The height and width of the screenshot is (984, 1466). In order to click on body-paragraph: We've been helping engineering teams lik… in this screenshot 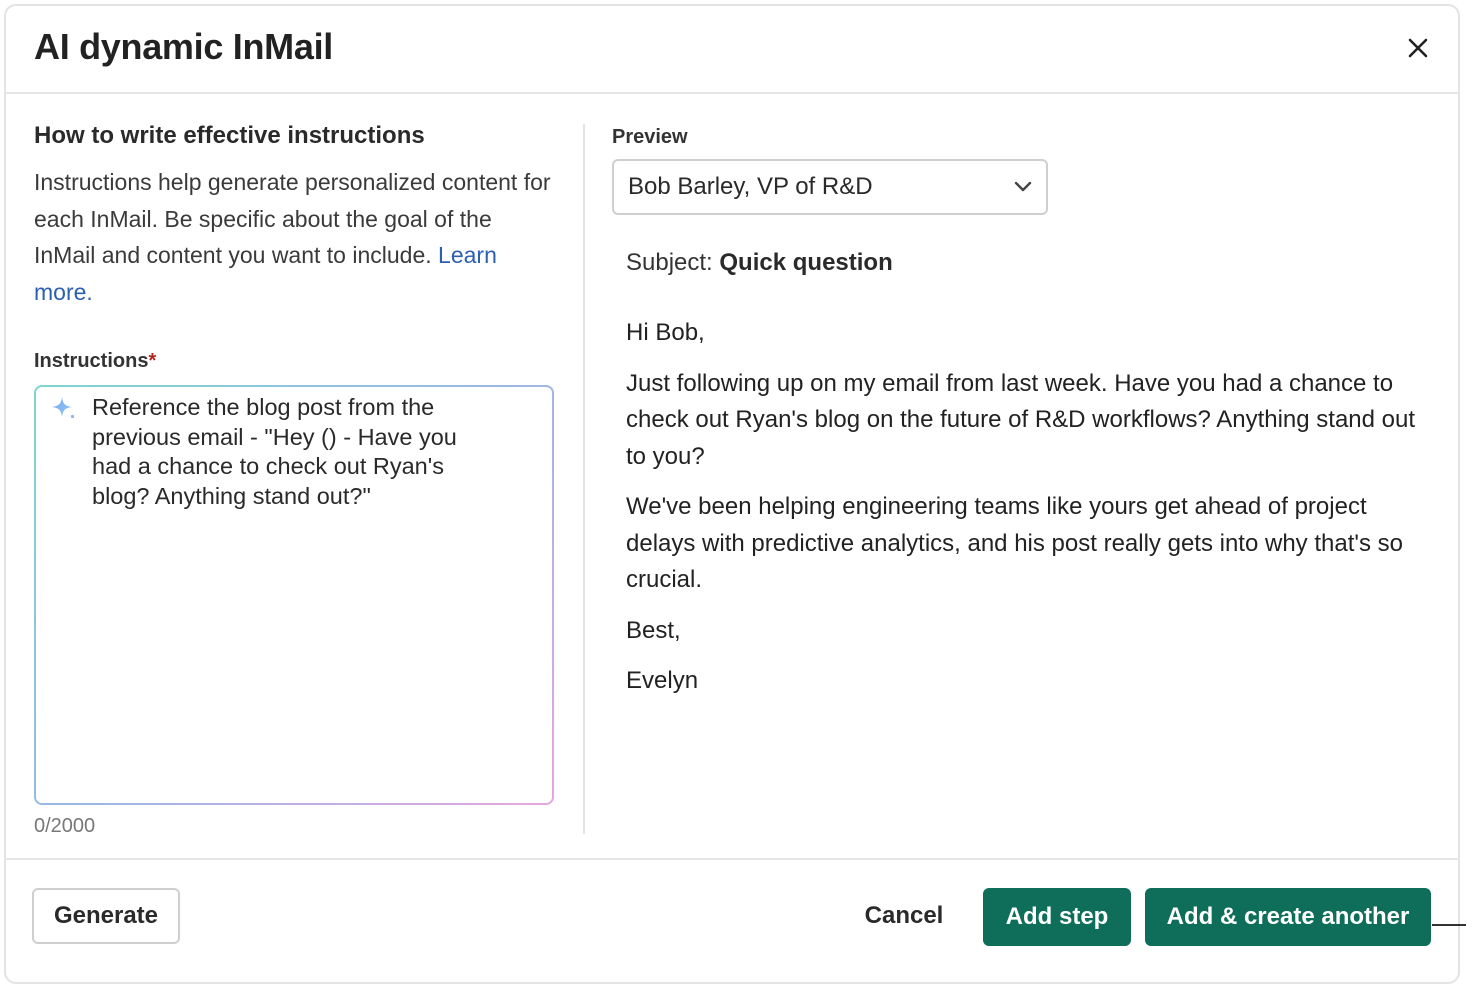, I will do `click(1014, 543)`.